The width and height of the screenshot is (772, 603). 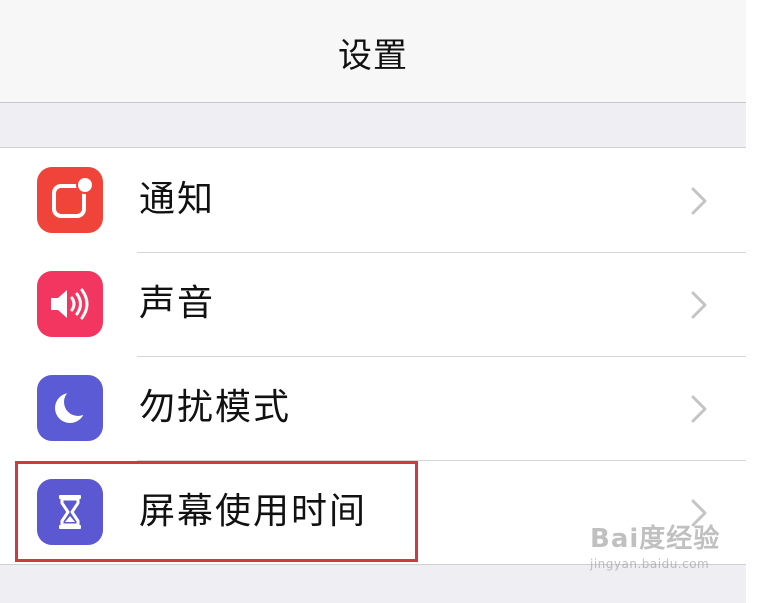 What do you see at coordinates (216, 511) in the screenshot?
I see `highlight-box` at bounding box center [216, 511].